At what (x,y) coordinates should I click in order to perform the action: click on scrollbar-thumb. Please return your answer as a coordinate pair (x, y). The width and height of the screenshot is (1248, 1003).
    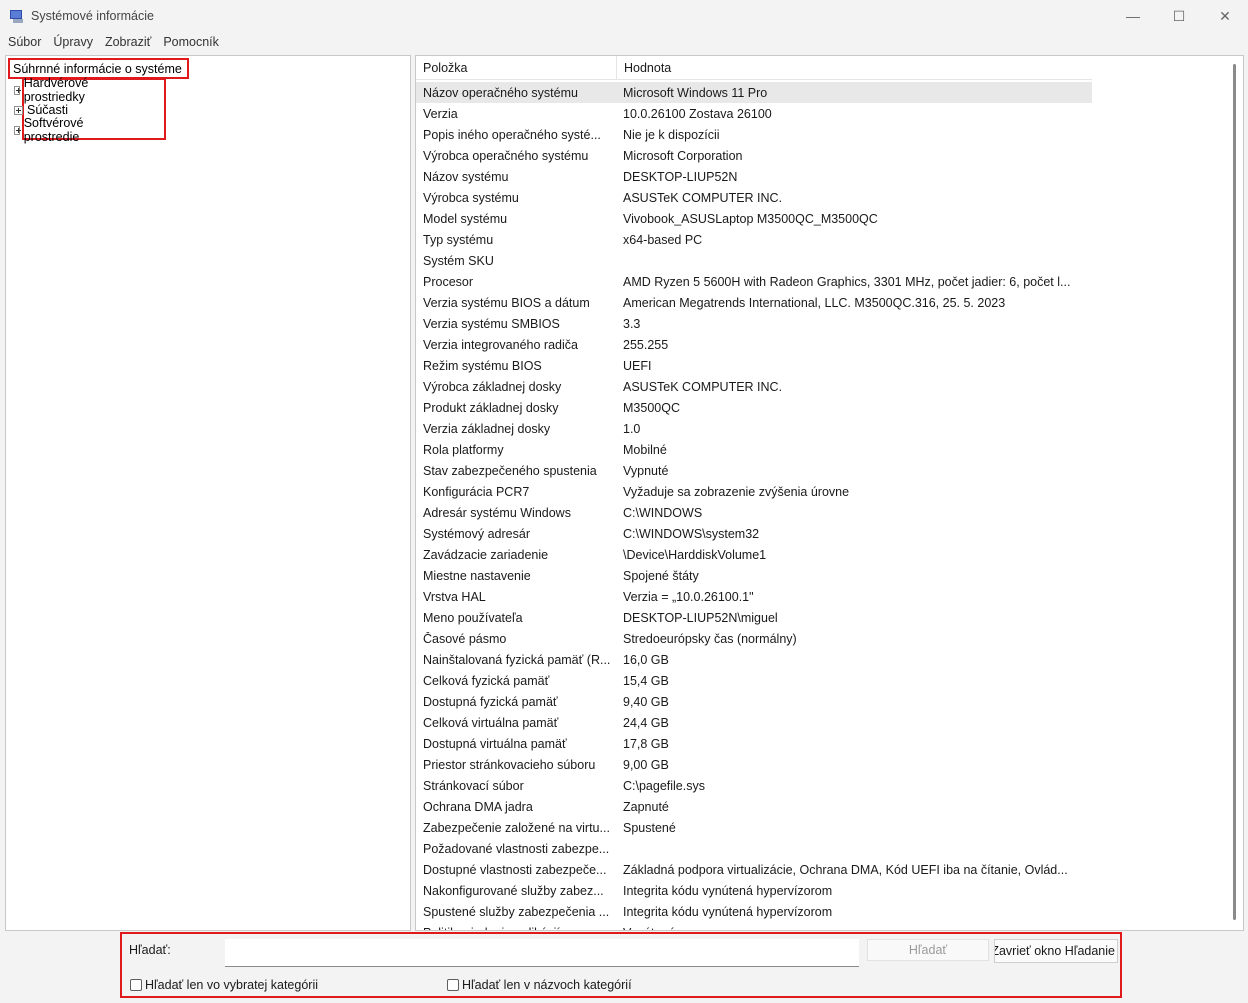
    Looking at the image, I should click on (1234, 492).